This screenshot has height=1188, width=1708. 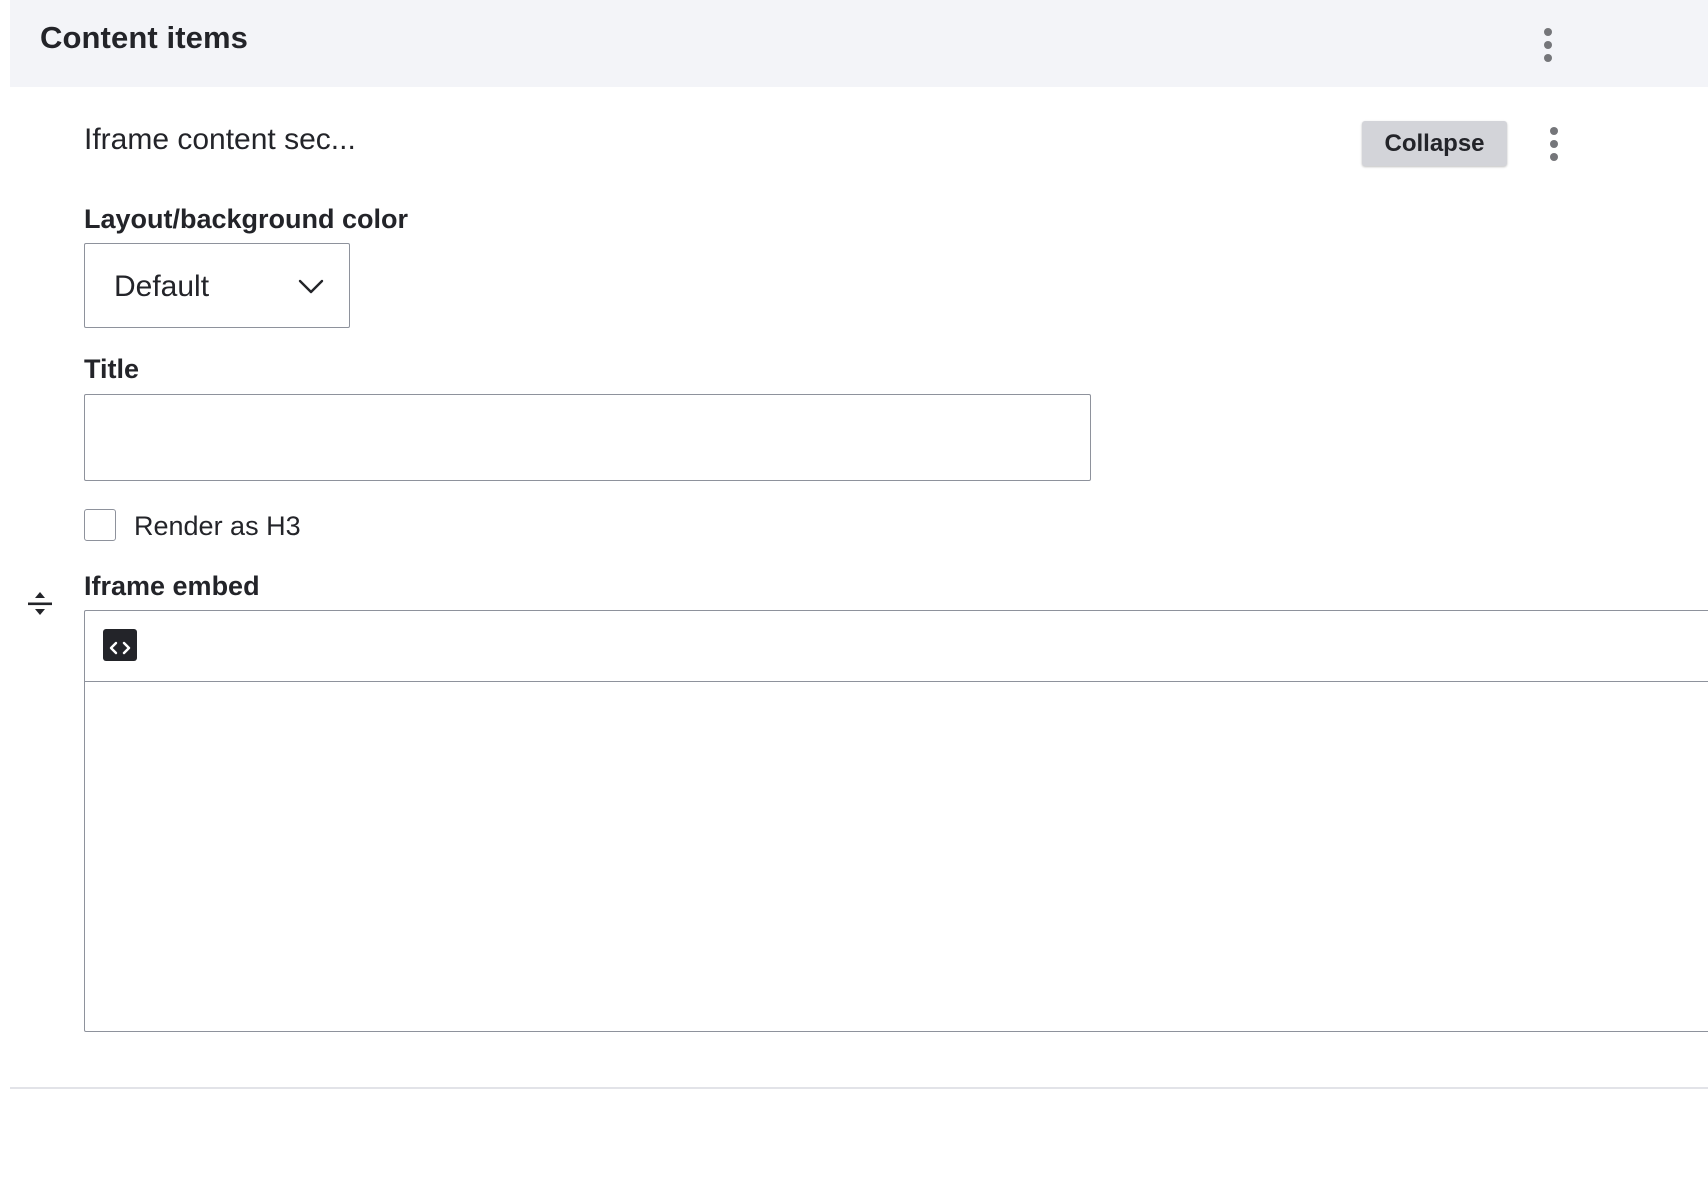 What do you see at coordinates (859, 43) in the screenshot?
I see `content-items-header: Content items` at bounding box center [859, 43].